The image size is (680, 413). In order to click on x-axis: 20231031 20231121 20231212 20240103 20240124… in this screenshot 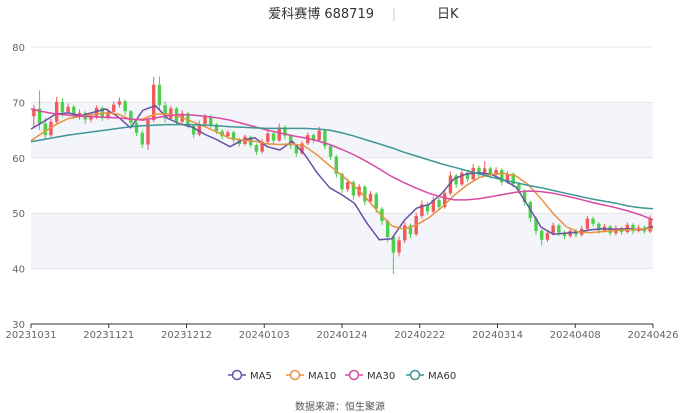, I will do `click(342, 332)`.